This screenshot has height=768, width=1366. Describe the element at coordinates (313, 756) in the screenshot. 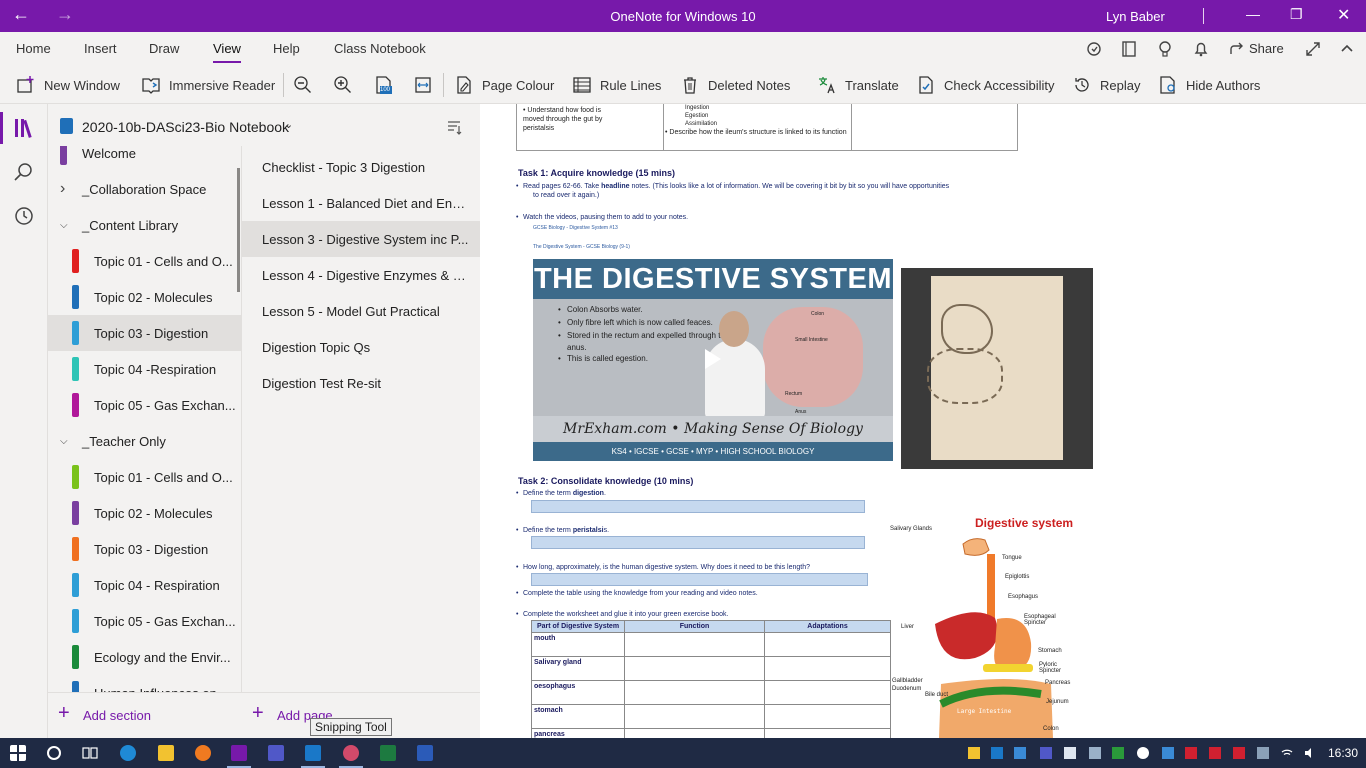

I see `outlook-icon` at that location.